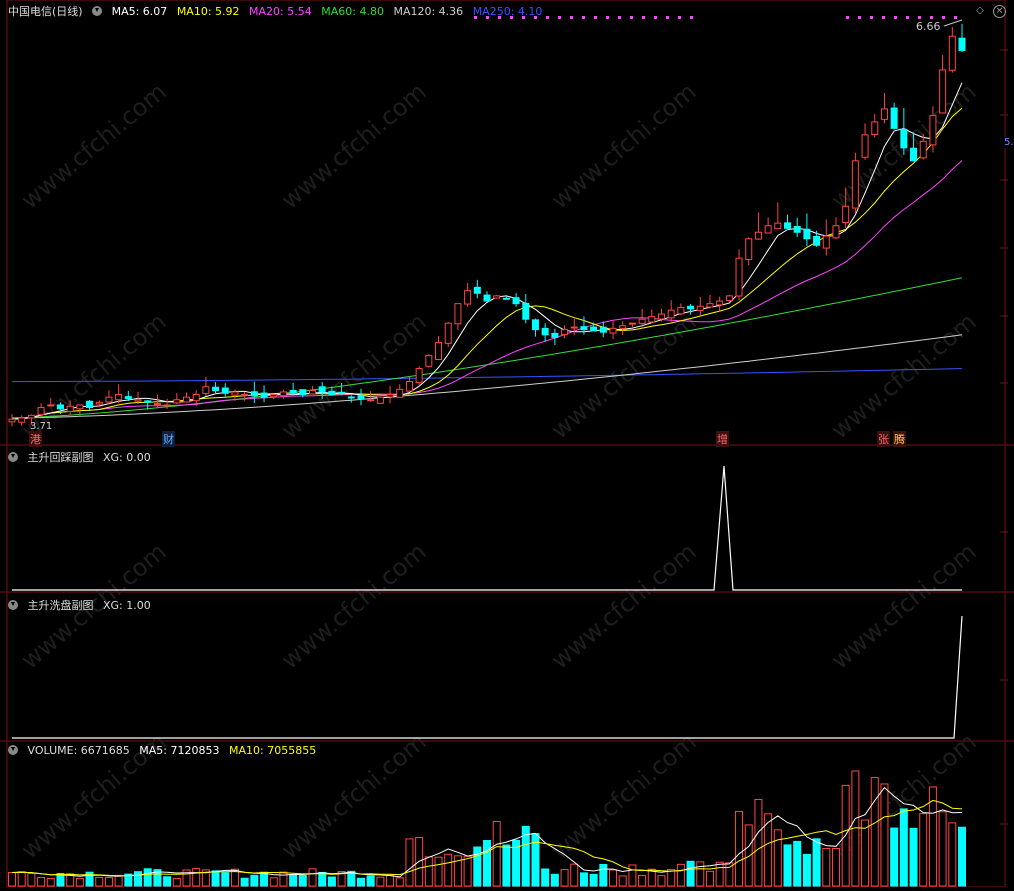  I want to click on event-marker-teng: 腾, so click(899, 439).